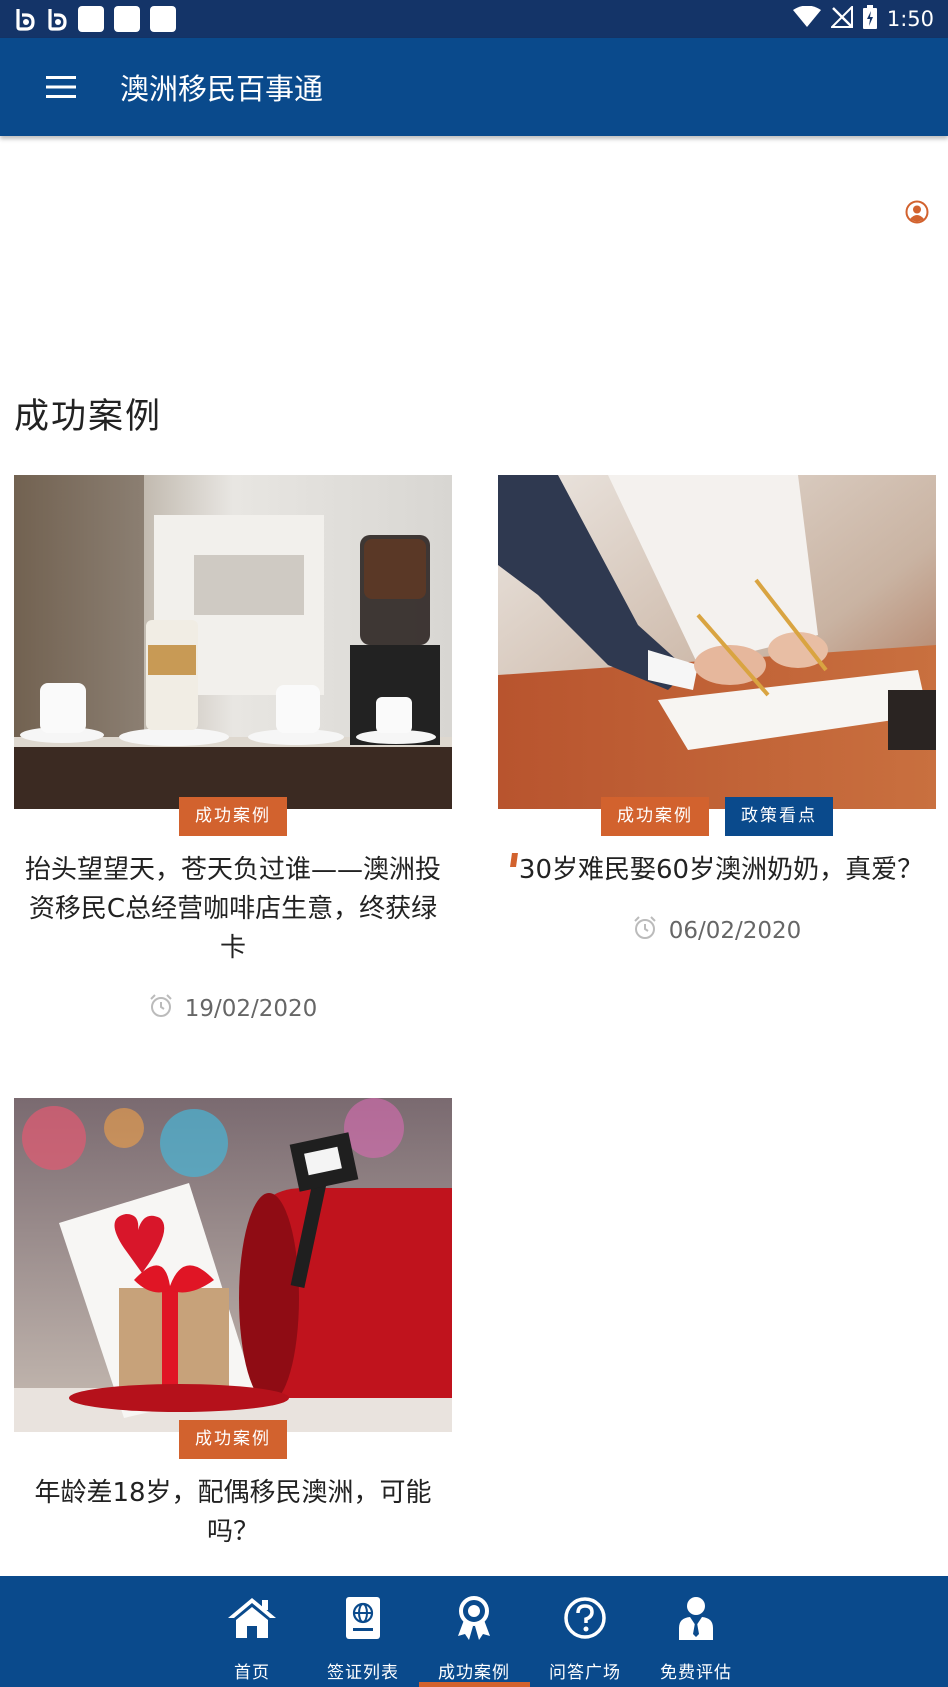  I want to click on menu-icon, so click(61, 87).